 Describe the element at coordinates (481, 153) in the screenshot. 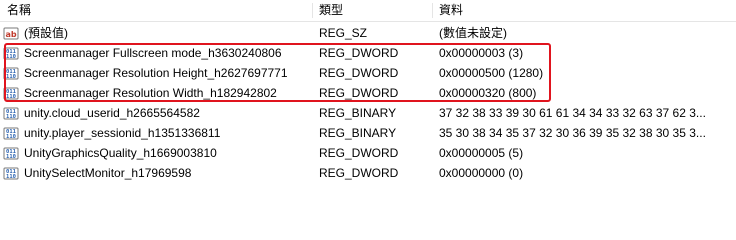

I see `value-data: 0x00000005 (5)` at that location.